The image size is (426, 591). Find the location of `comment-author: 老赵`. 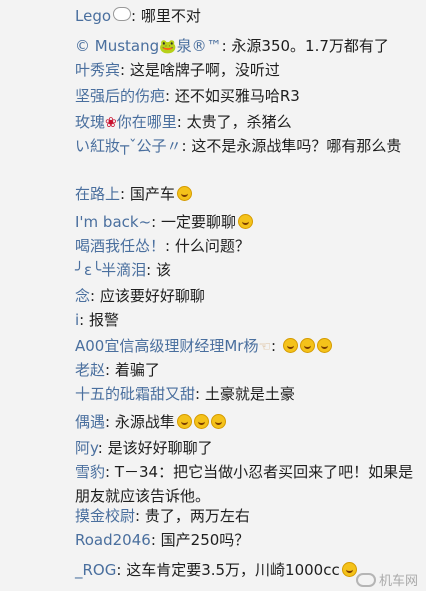

comment-author: 老赵 is located at coordinates (90, 370).